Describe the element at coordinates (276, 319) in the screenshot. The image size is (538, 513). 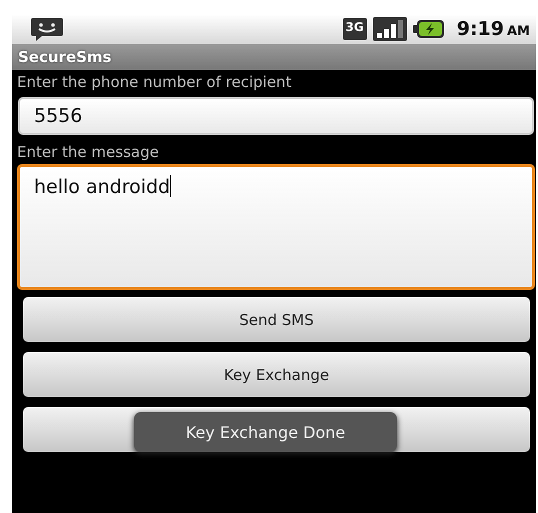
I see `action-button: Send SMS` at that location.